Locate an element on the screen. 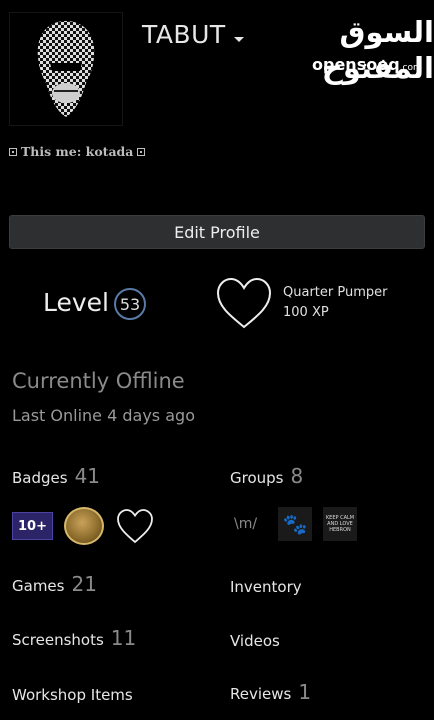 This screenshot has width=434, height=720. online-status: Currently Offline is located at coordinates (98, 381).